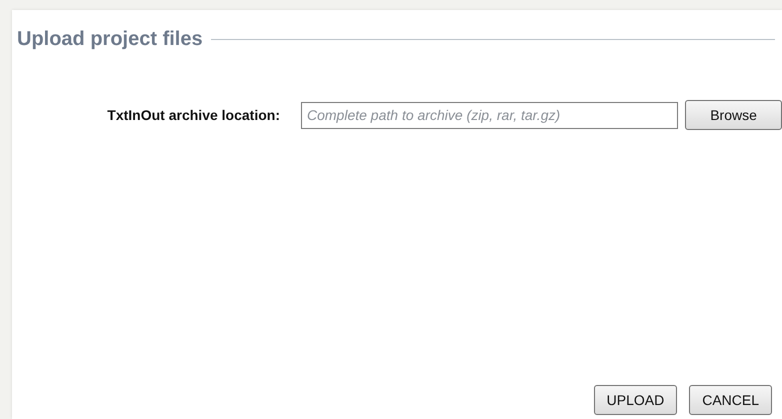 The height and width of the screenshot is (419, 782). What do you see at coordinates (636, 400) in the screenshot?
I see `upload-button: UPLOAD` at bounding box center [636, 400].